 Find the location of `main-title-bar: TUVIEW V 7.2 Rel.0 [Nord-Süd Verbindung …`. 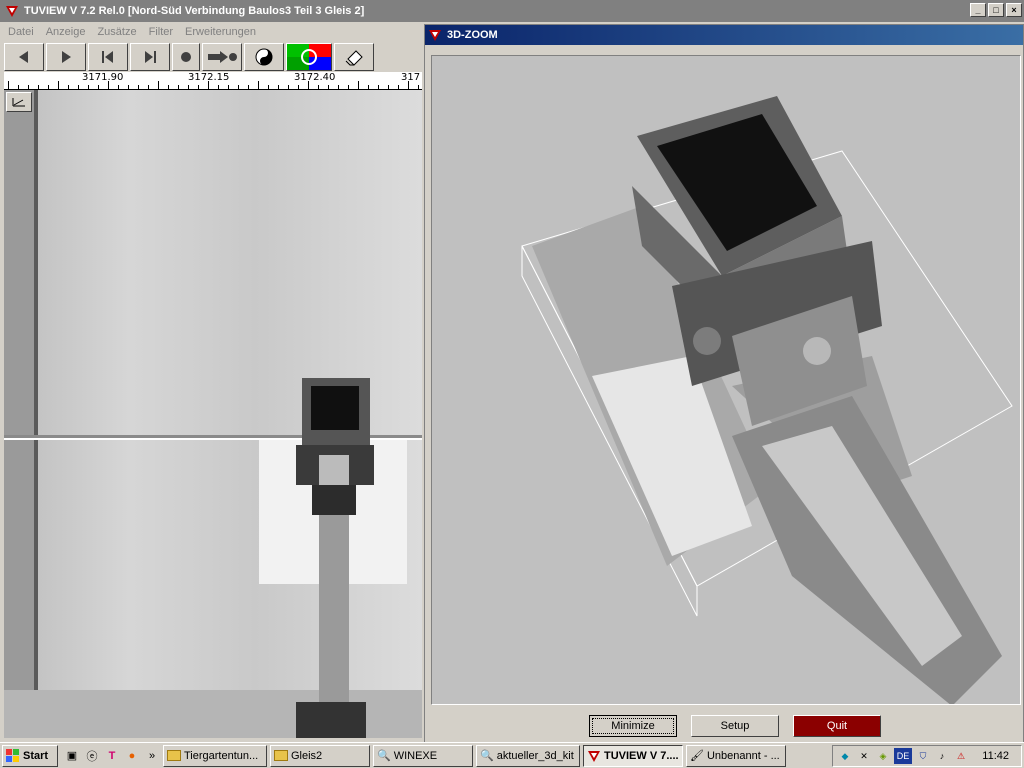

main-title-bar: TUVIEW V 7.2 Rel.0 [Nord-Süd Verbindung … is located at coordinates (512, 11).